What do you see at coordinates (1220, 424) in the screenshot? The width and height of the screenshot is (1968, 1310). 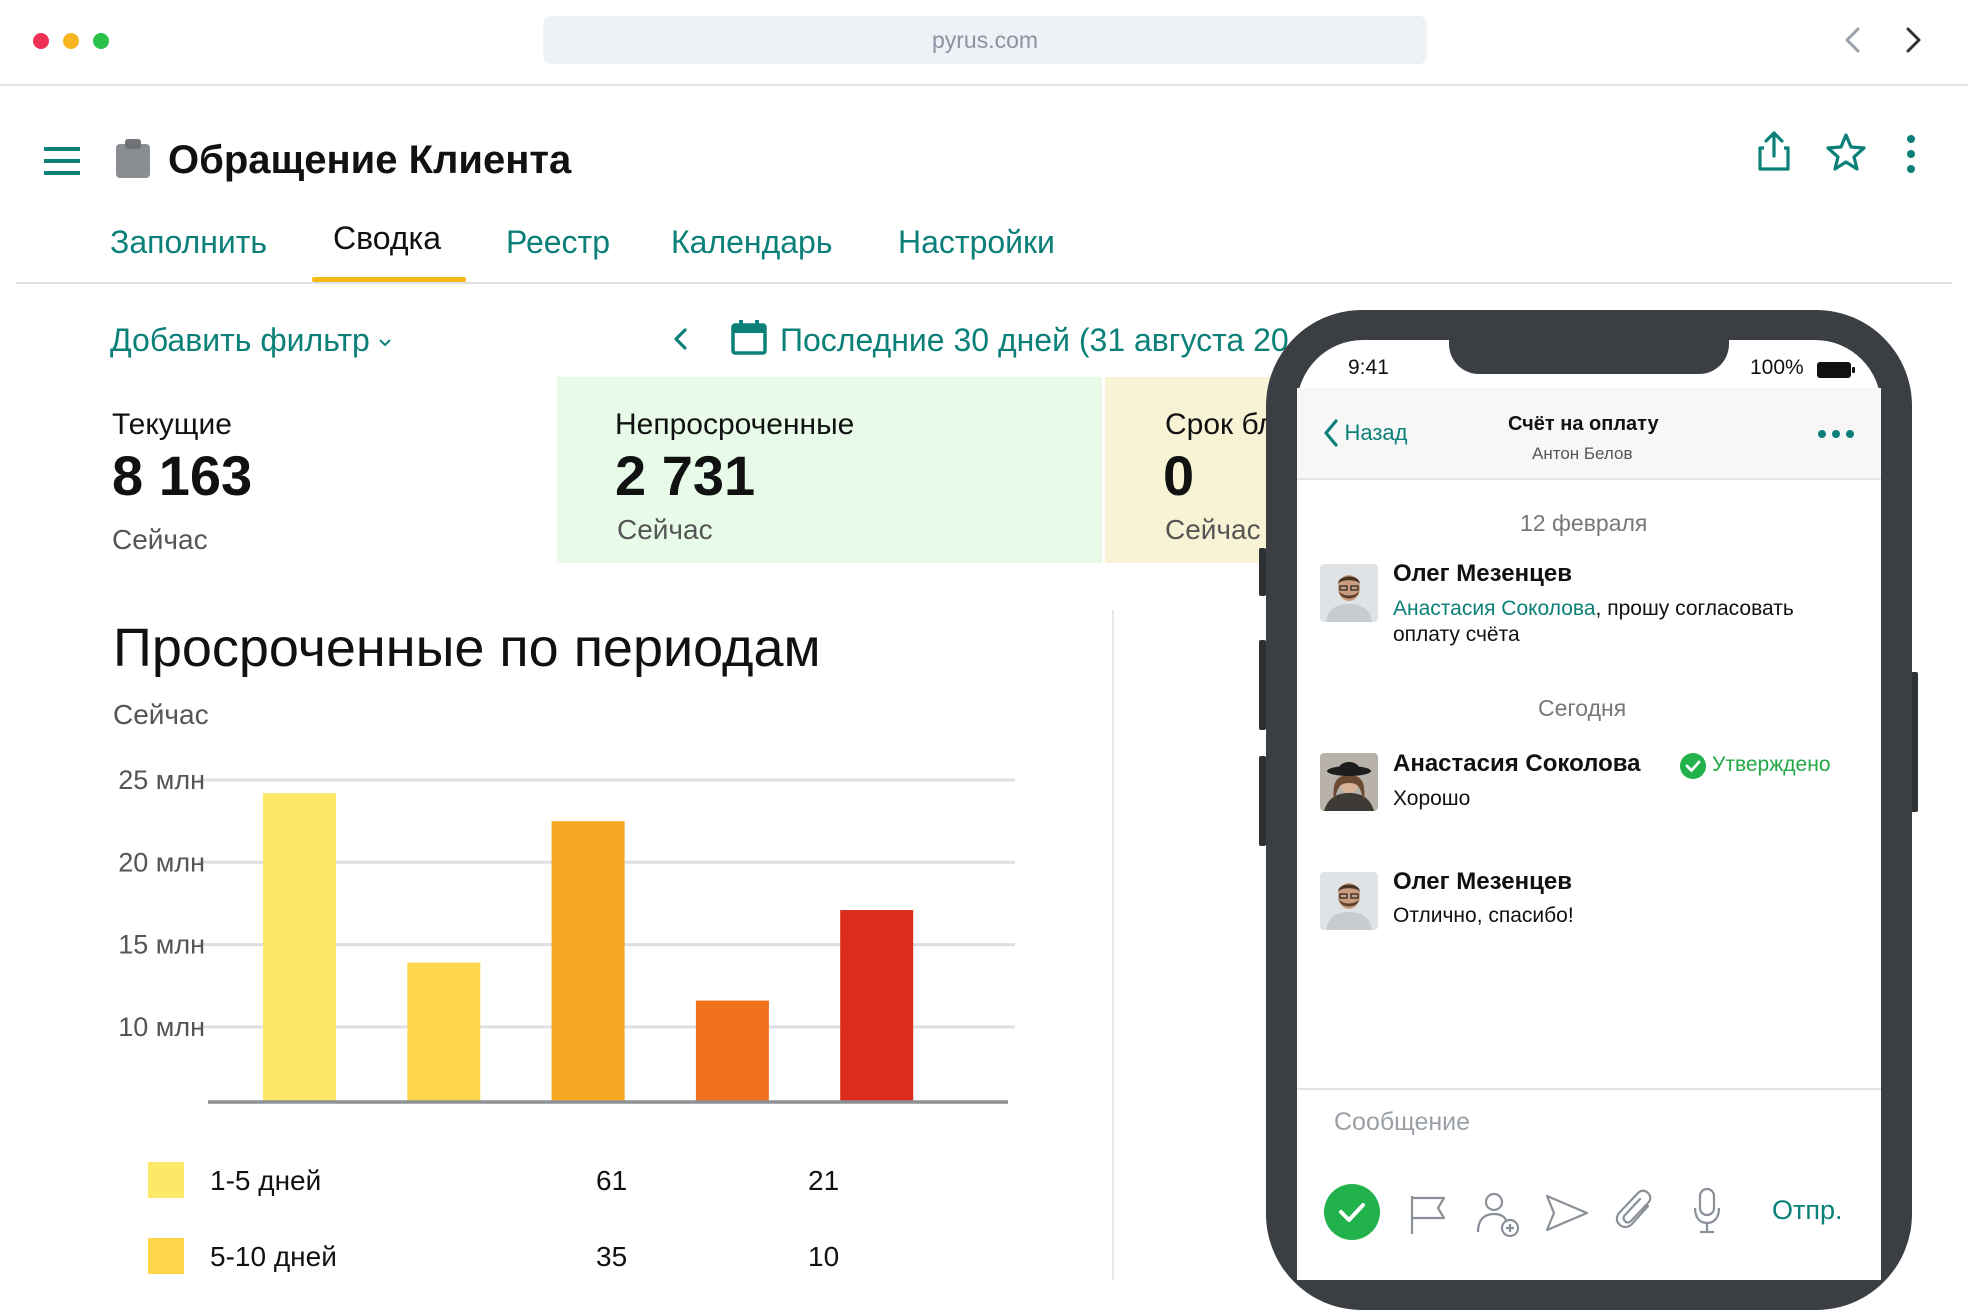 I see `stat-label: Срок бл` at bounding box center [1220, 424].